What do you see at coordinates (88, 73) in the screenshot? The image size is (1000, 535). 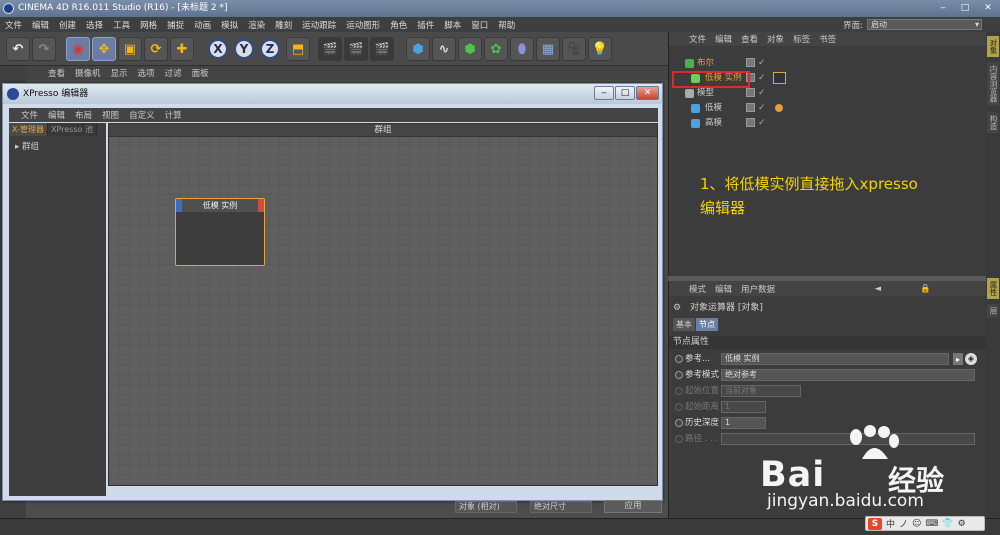 I see `viewport-menu-camera: 摄像机` at bounding box center [88, 73].